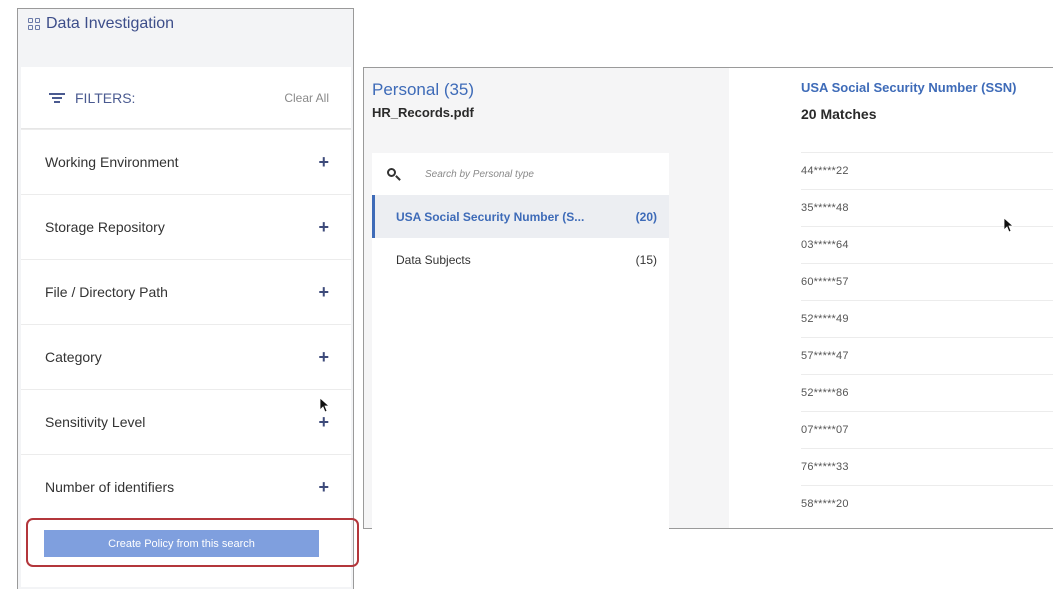 The width and height of the screenshot is (1053, 589). What do you see at coordinates (73, 357) in the screenshot?
I see `filter-label: Category` at bounding box center [73, 357].